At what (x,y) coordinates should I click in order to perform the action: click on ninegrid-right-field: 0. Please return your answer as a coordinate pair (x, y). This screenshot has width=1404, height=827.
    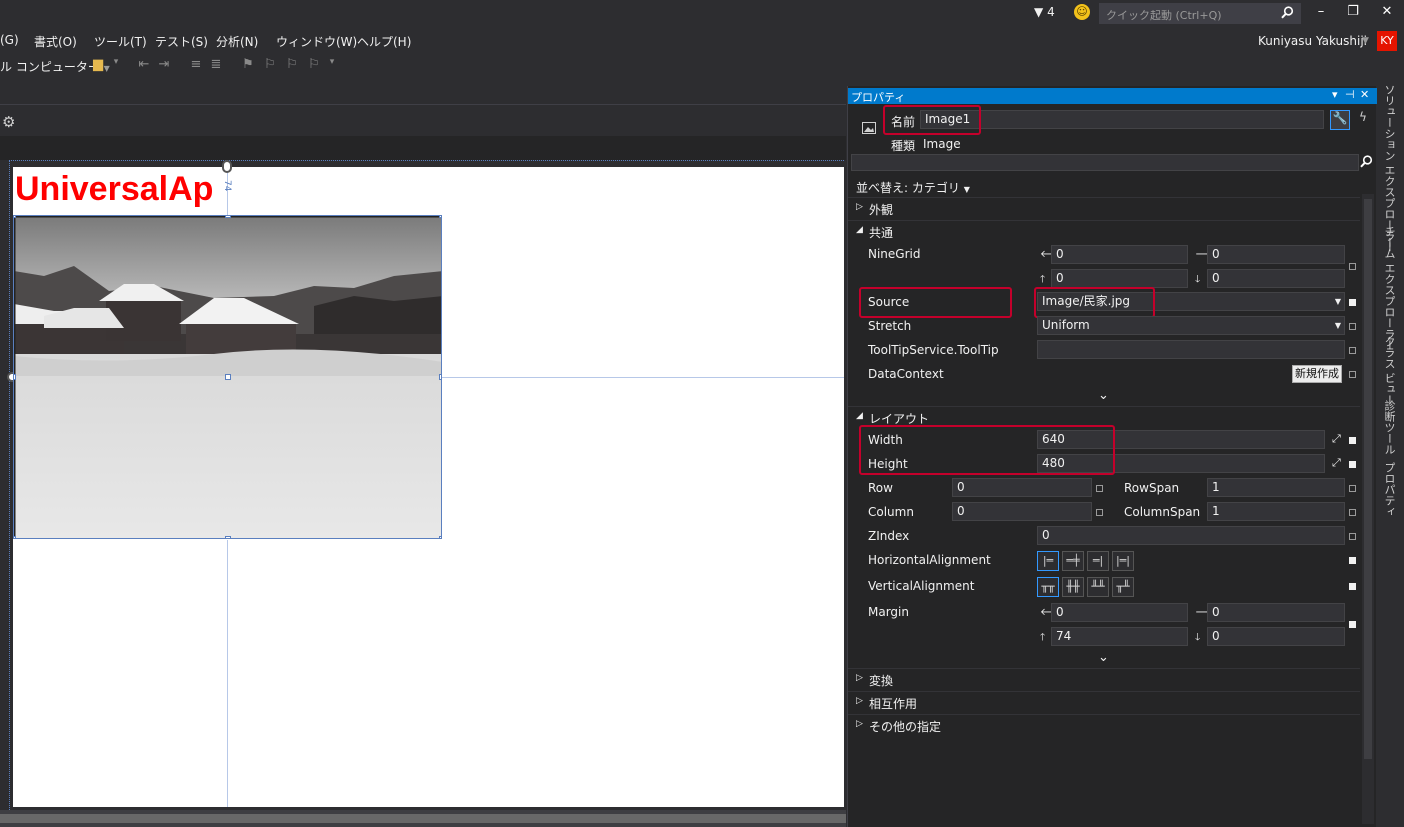
    Looking at the image, I should click on (1276, 254).